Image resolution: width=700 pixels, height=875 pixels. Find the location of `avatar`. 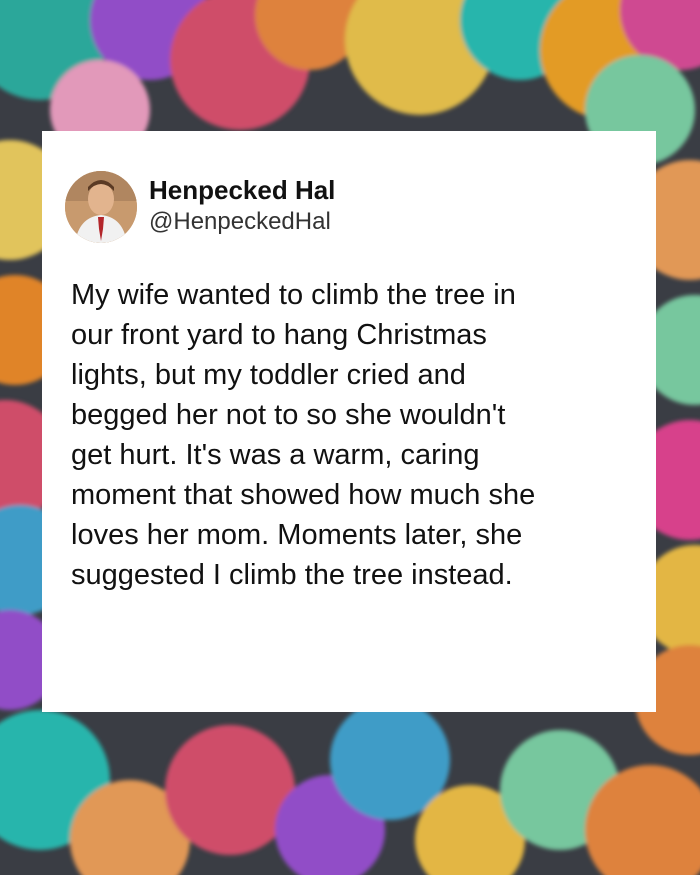

avatar is located at coordinates (101, 207).